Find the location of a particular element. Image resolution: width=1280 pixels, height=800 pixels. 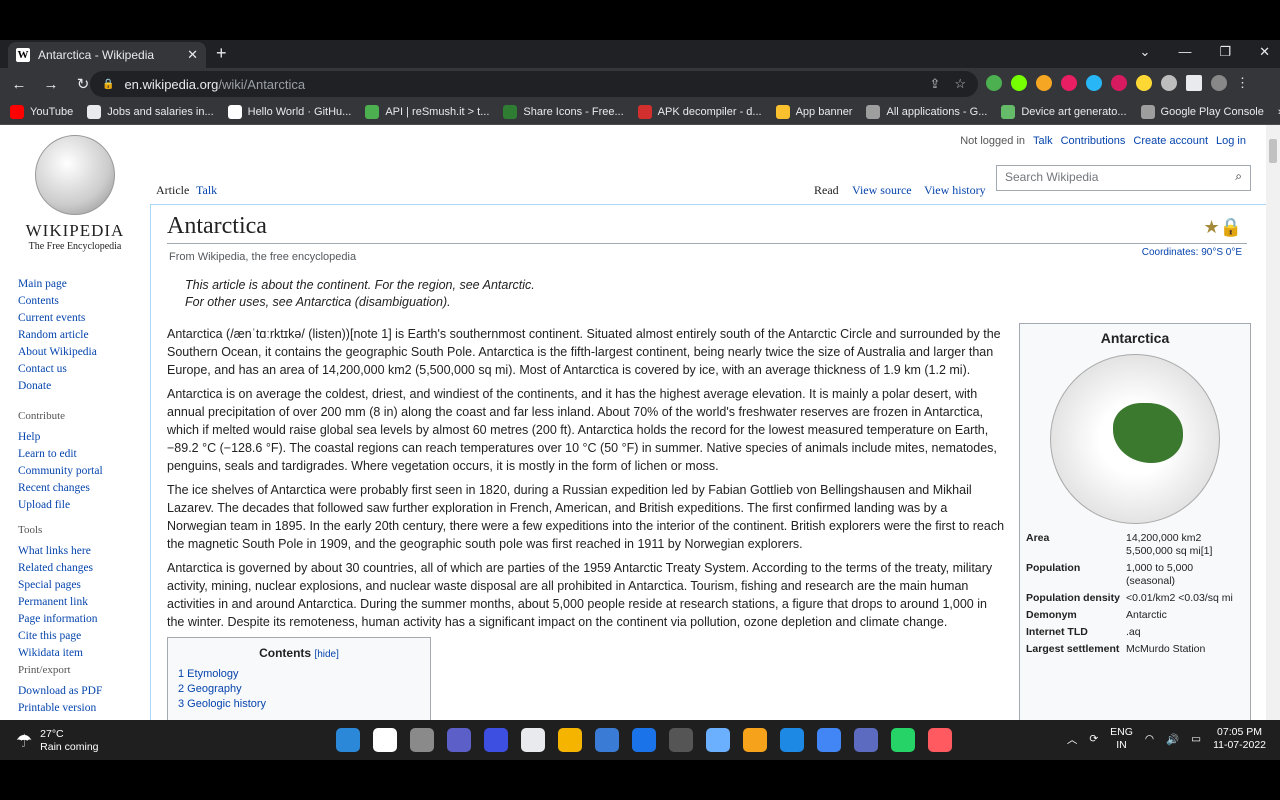

sidebar-link: Help is located at coordinates (60, 437).